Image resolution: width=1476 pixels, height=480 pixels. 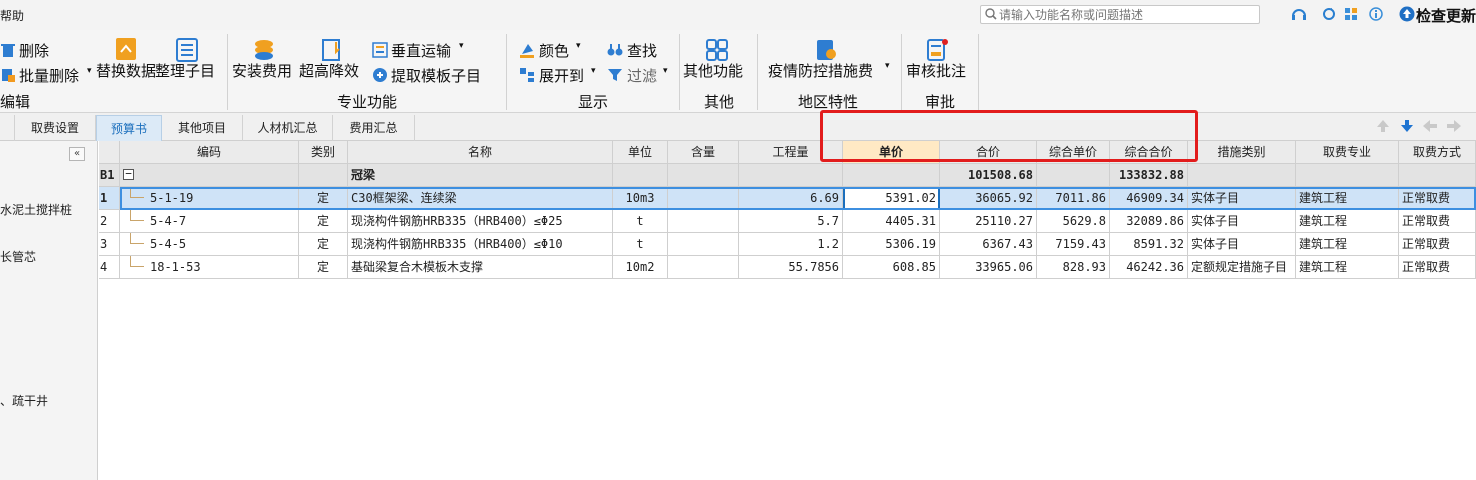 What do you see at coordinates (791, 221) in the screenshot?
I see `quantity-cell: 5.7` at bounding box center [791, 221].